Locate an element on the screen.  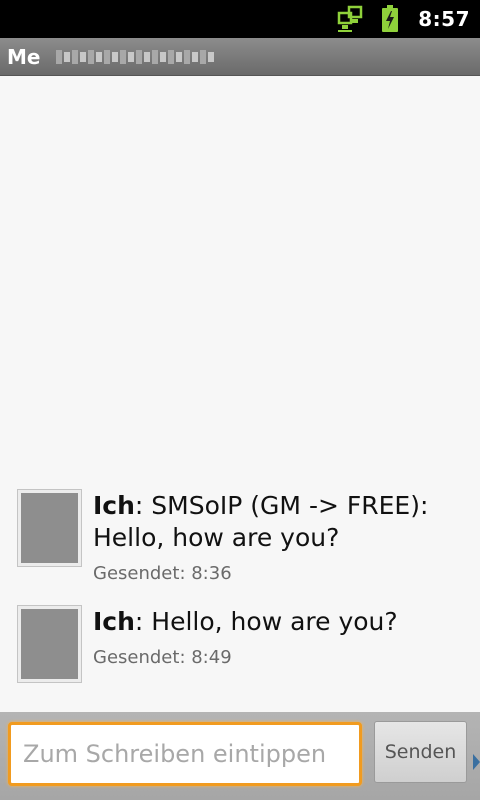
battery-charging-icon is located at coordinates (390, 19).